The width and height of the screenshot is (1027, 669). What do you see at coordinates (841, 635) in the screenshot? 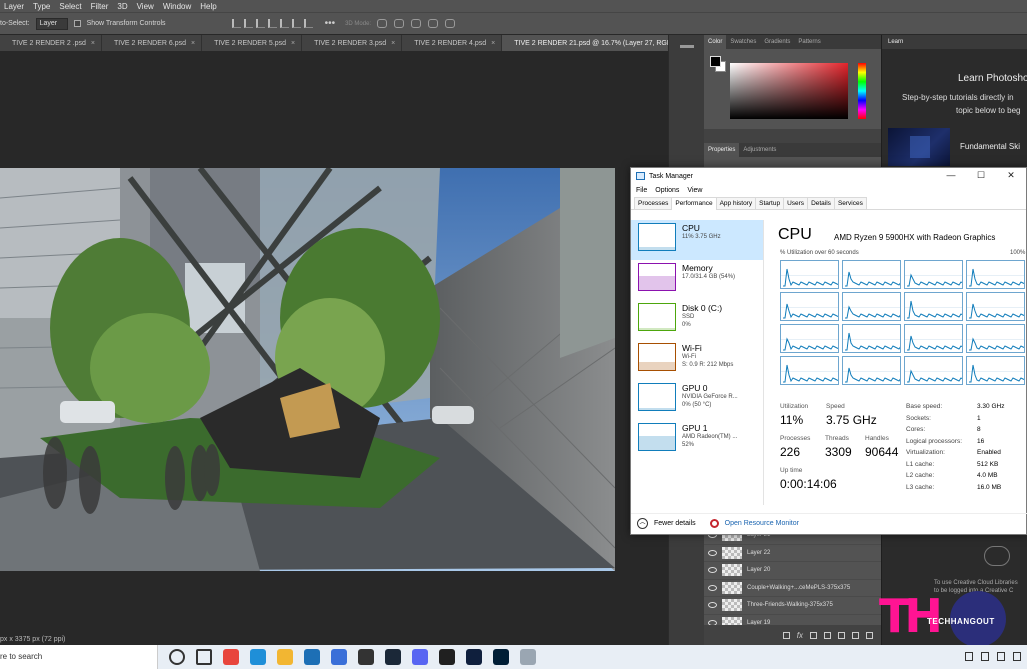
I see `new-group-icon` at bounding box center [841, 635].